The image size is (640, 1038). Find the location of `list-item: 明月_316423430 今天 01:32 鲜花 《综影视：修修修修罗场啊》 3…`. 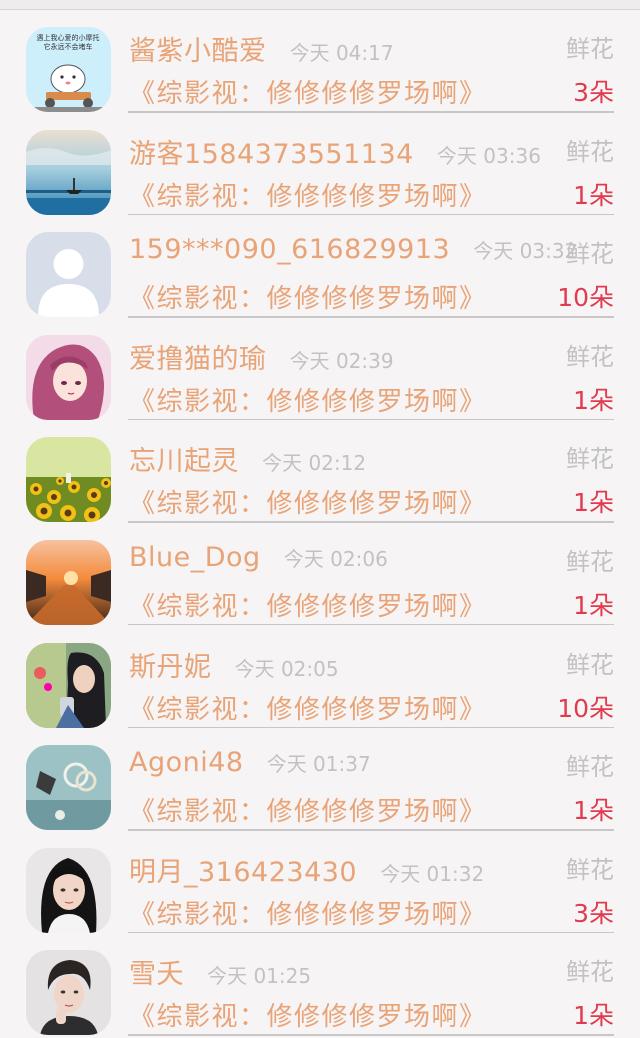

list-item: 明月_316423430 今天 01:32 鲜花 《综影视：修修修修罗场啊》 3… is located at coordinates (320, 882).